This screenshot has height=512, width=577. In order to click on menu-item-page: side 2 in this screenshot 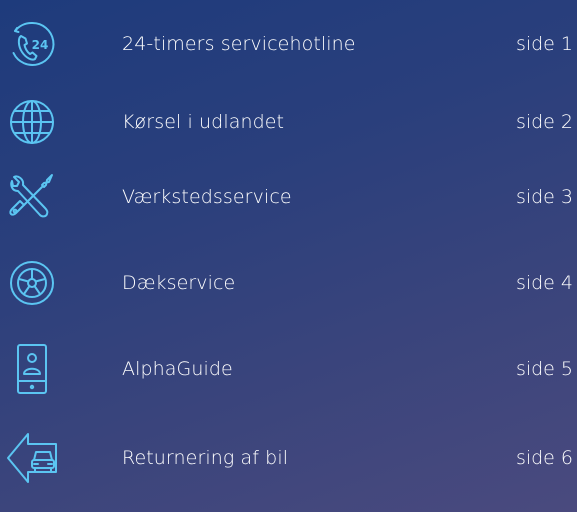, I will do `click(544, 122)`.